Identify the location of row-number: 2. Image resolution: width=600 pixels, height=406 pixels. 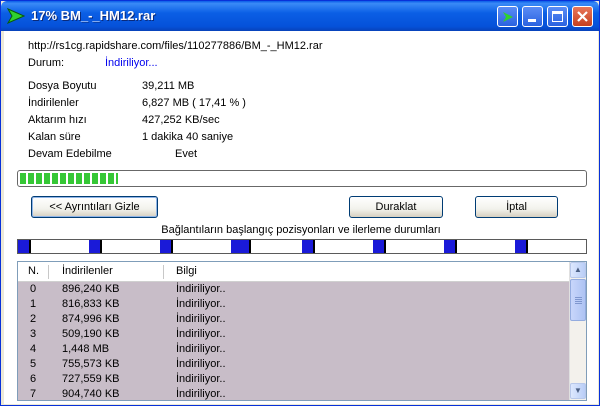
(33, 319).